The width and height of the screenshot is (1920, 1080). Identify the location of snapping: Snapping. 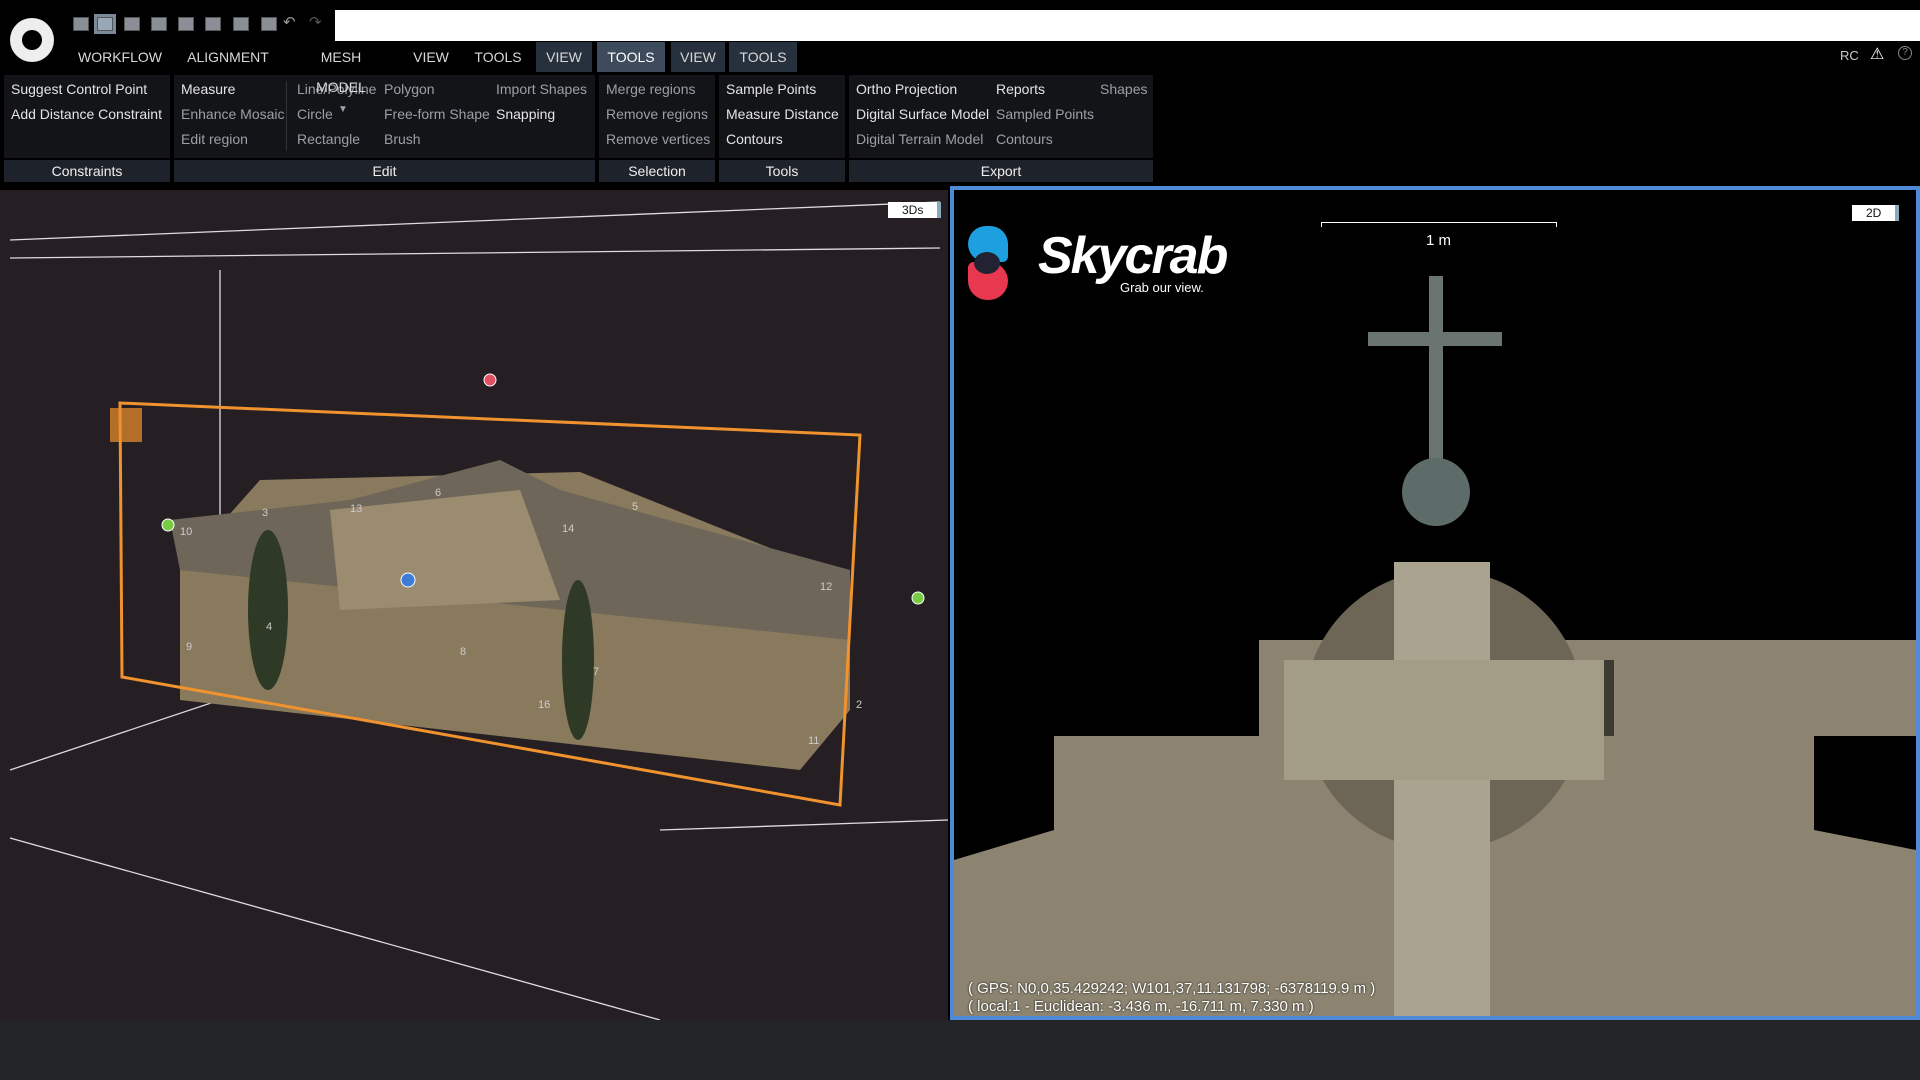
(525, 114).